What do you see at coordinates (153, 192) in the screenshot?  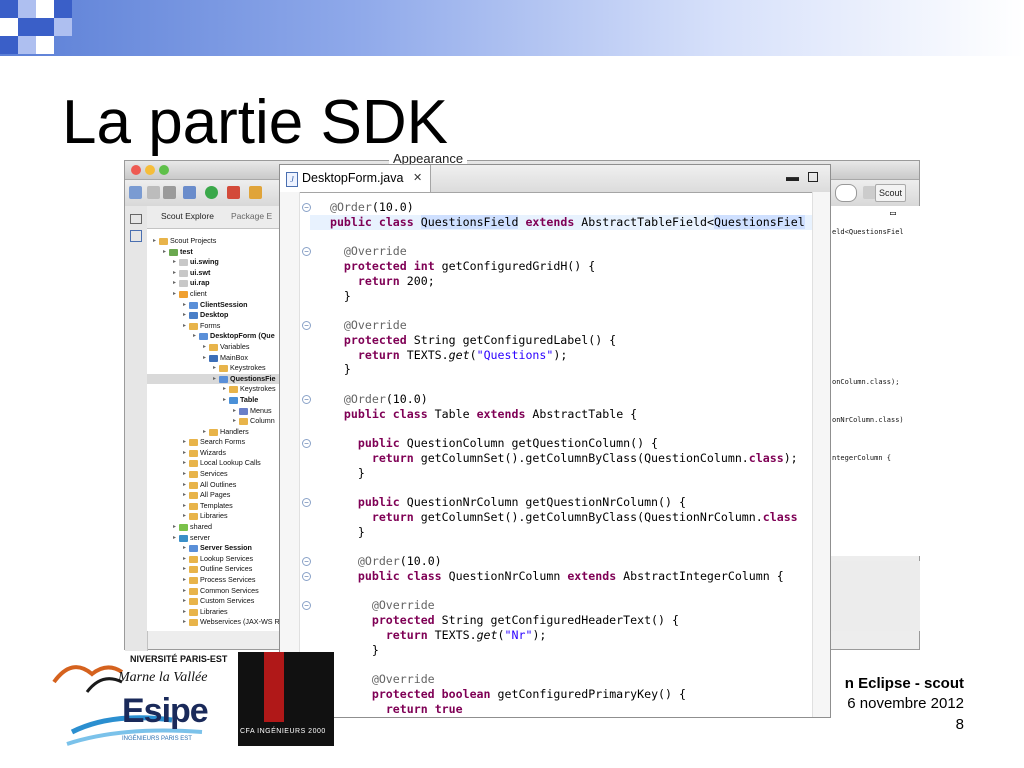 I see `save-icon` at bounding box center [153, 192].